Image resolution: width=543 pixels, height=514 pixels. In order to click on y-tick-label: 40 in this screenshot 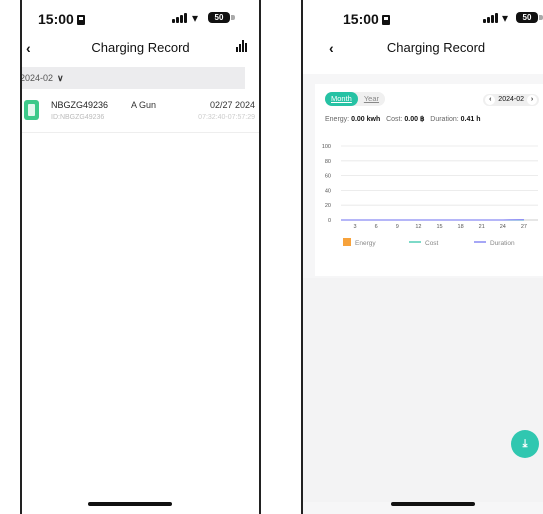, I will do `click(328, 191)`.